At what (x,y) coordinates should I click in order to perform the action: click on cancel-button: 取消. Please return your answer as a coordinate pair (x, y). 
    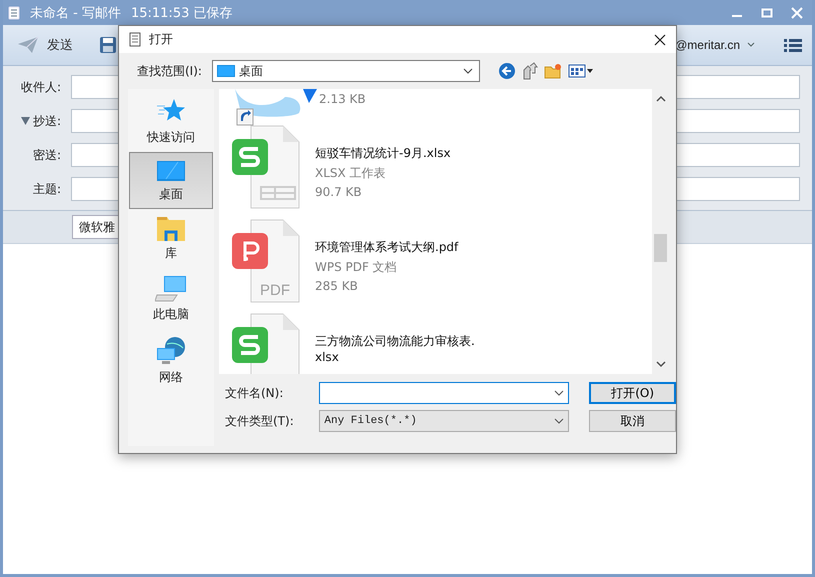
    Looking at the image, I should click on (632, 421).